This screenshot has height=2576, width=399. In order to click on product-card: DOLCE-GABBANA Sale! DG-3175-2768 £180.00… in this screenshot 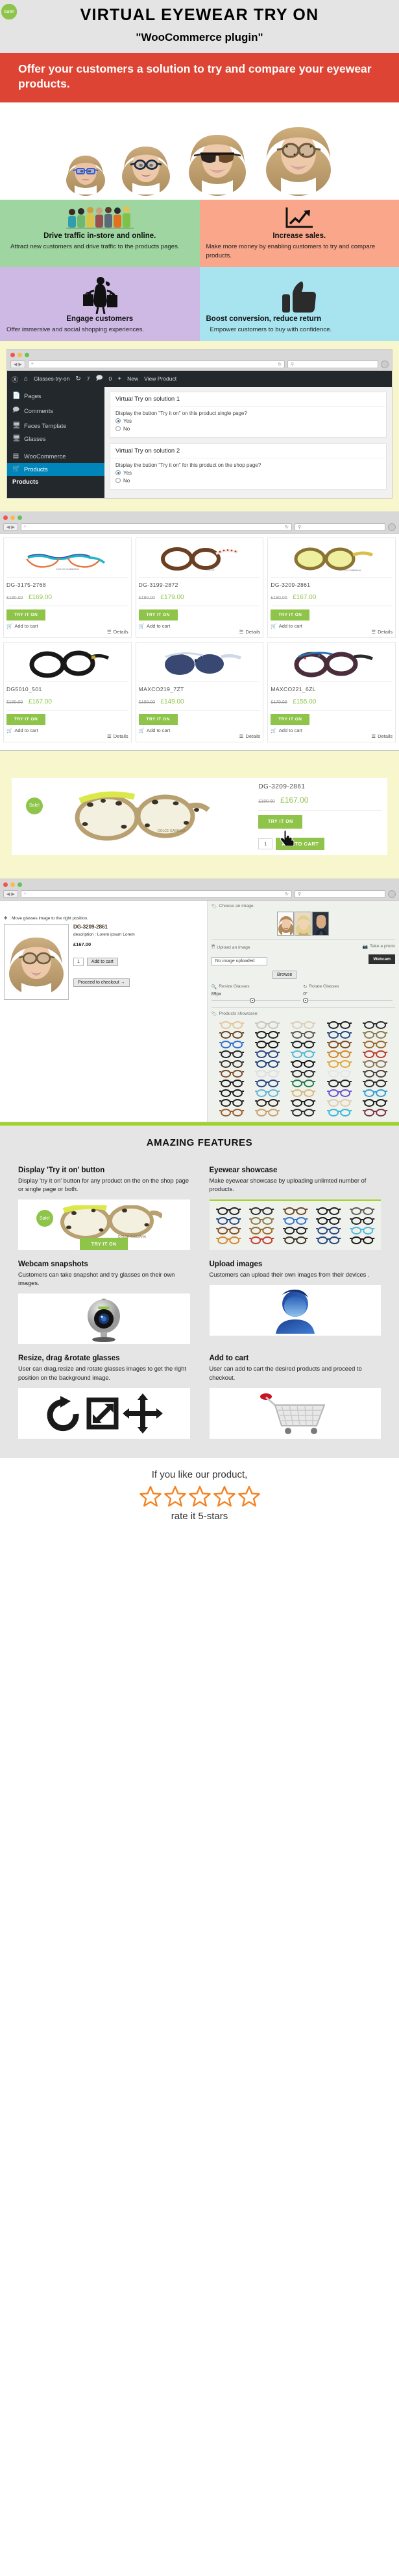, I will do `click(66, 321)`.